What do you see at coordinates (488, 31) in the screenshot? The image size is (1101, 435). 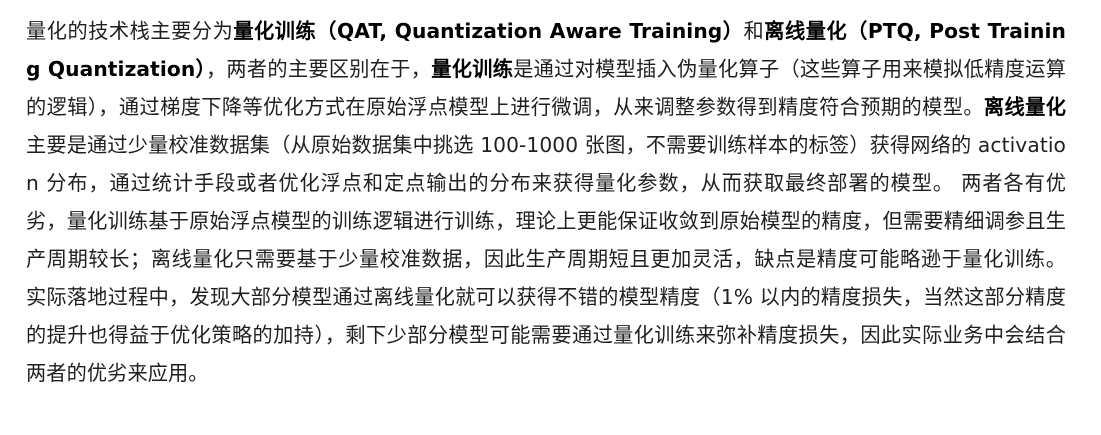 I see `term-qat: 量化训练（QAT, Quantization Aware Training）` at bounding box center [488, 31].